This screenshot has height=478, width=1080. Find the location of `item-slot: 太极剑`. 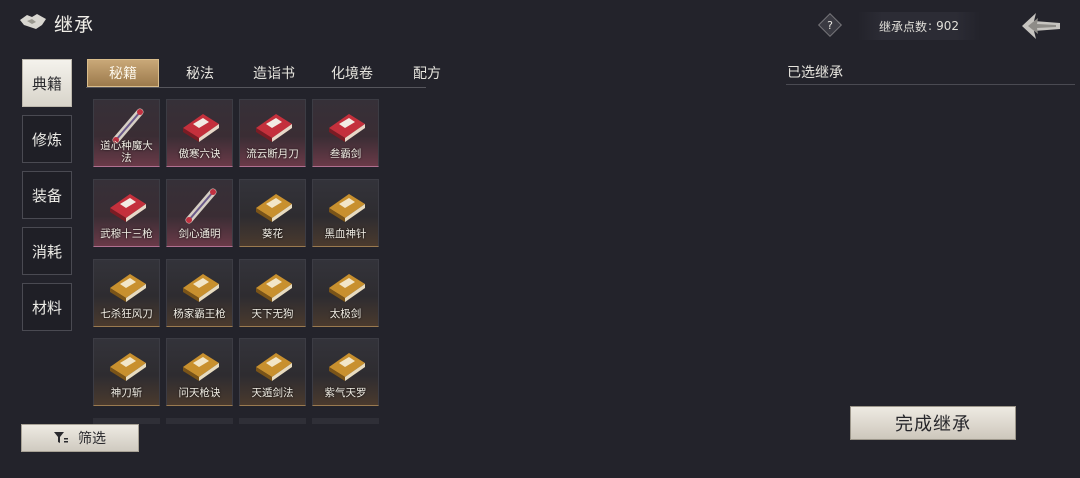

item-slot: 太极剑 is located at coordinates (345, 293).